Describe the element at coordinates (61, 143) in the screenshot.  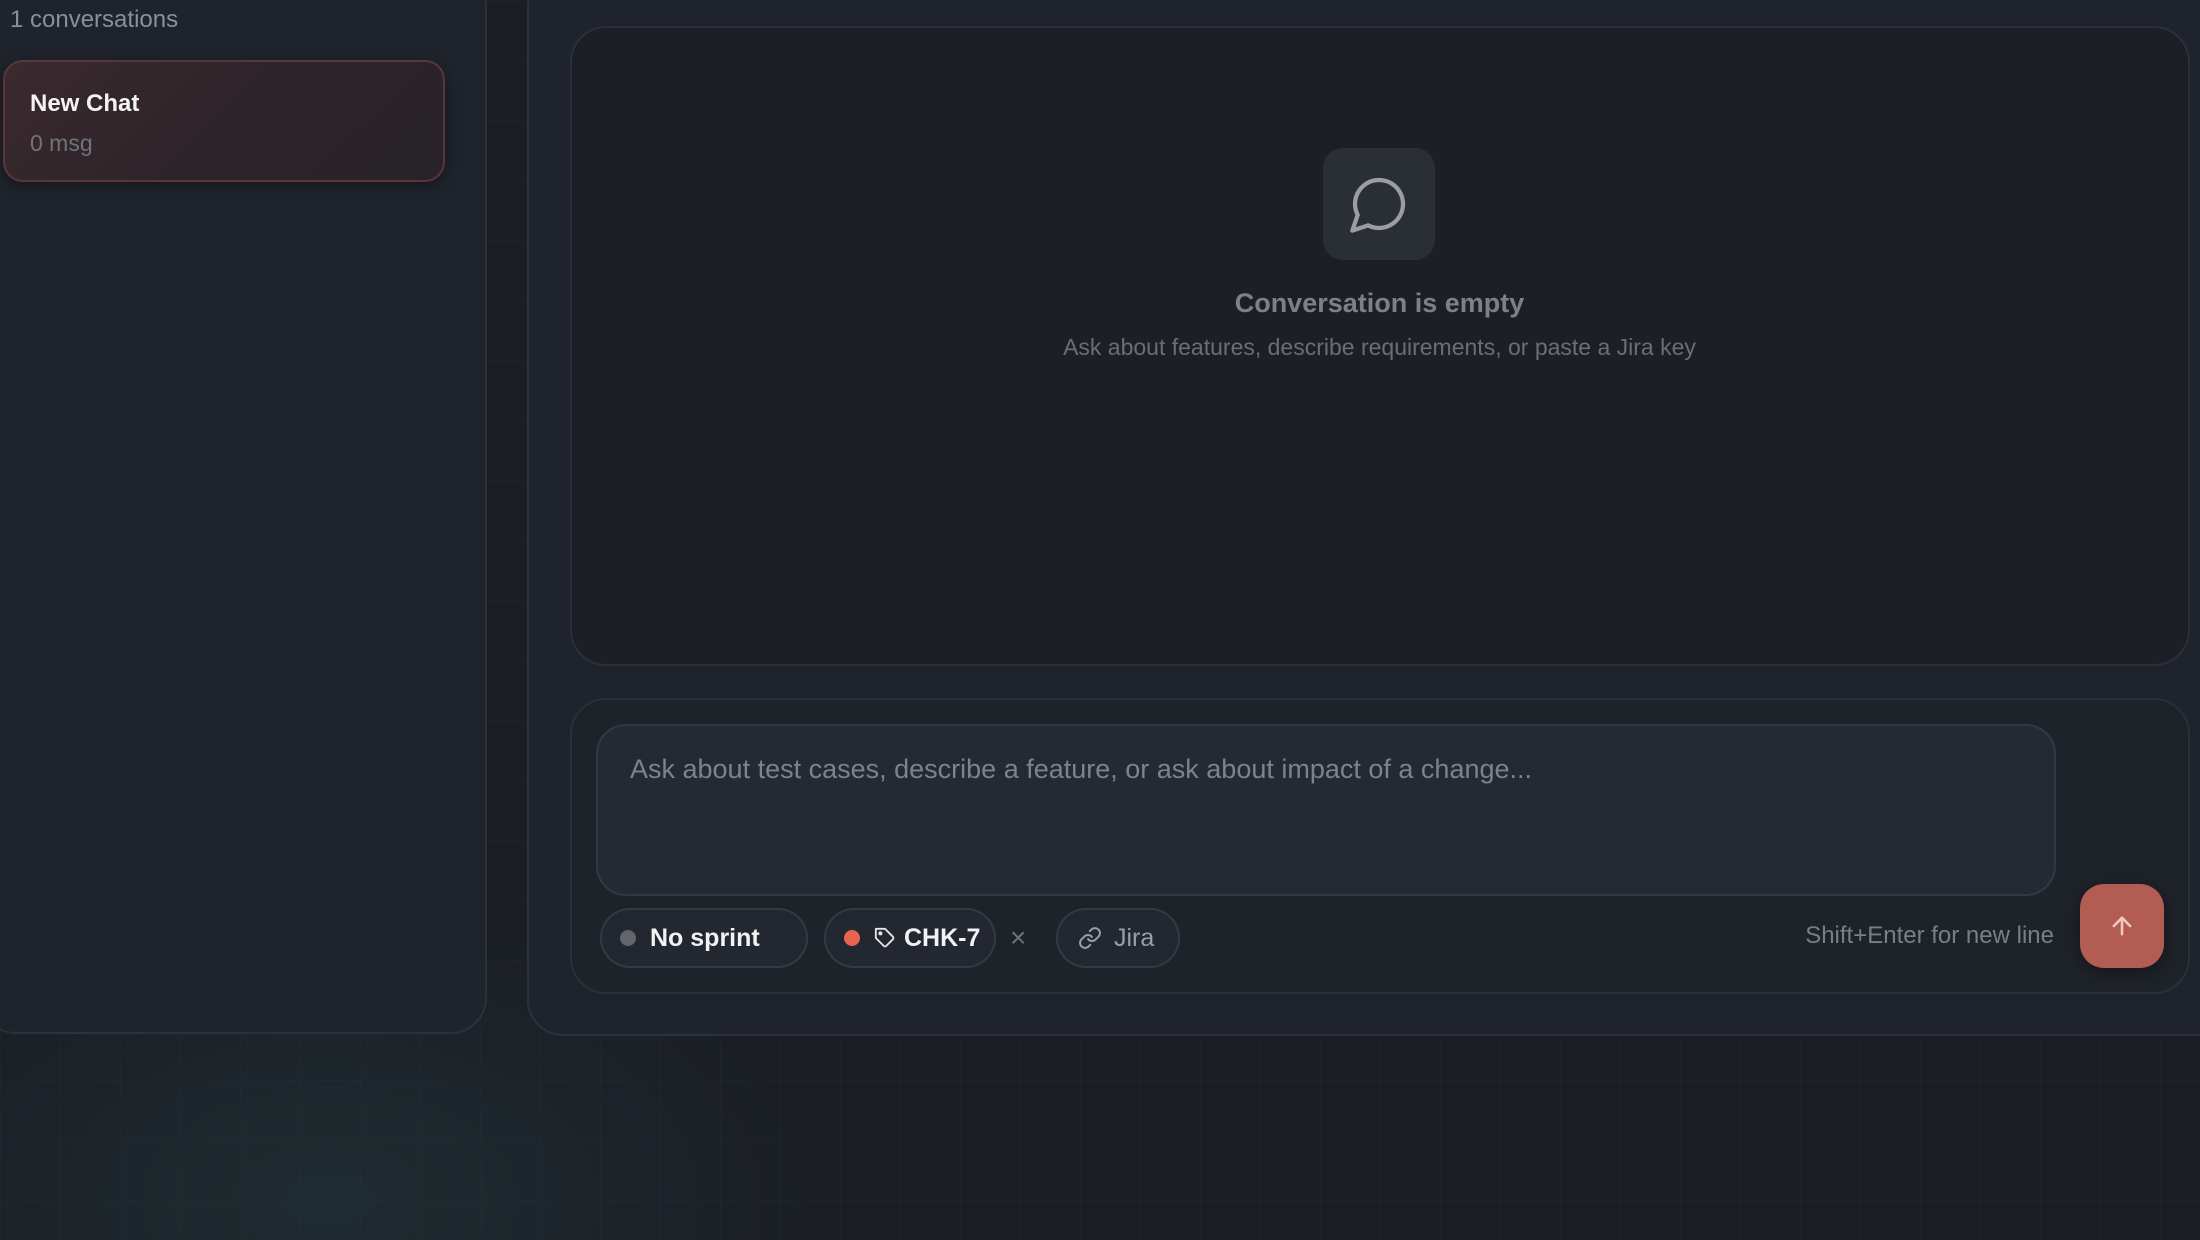
I see `conversation-message-count: 0 msg` at that location.